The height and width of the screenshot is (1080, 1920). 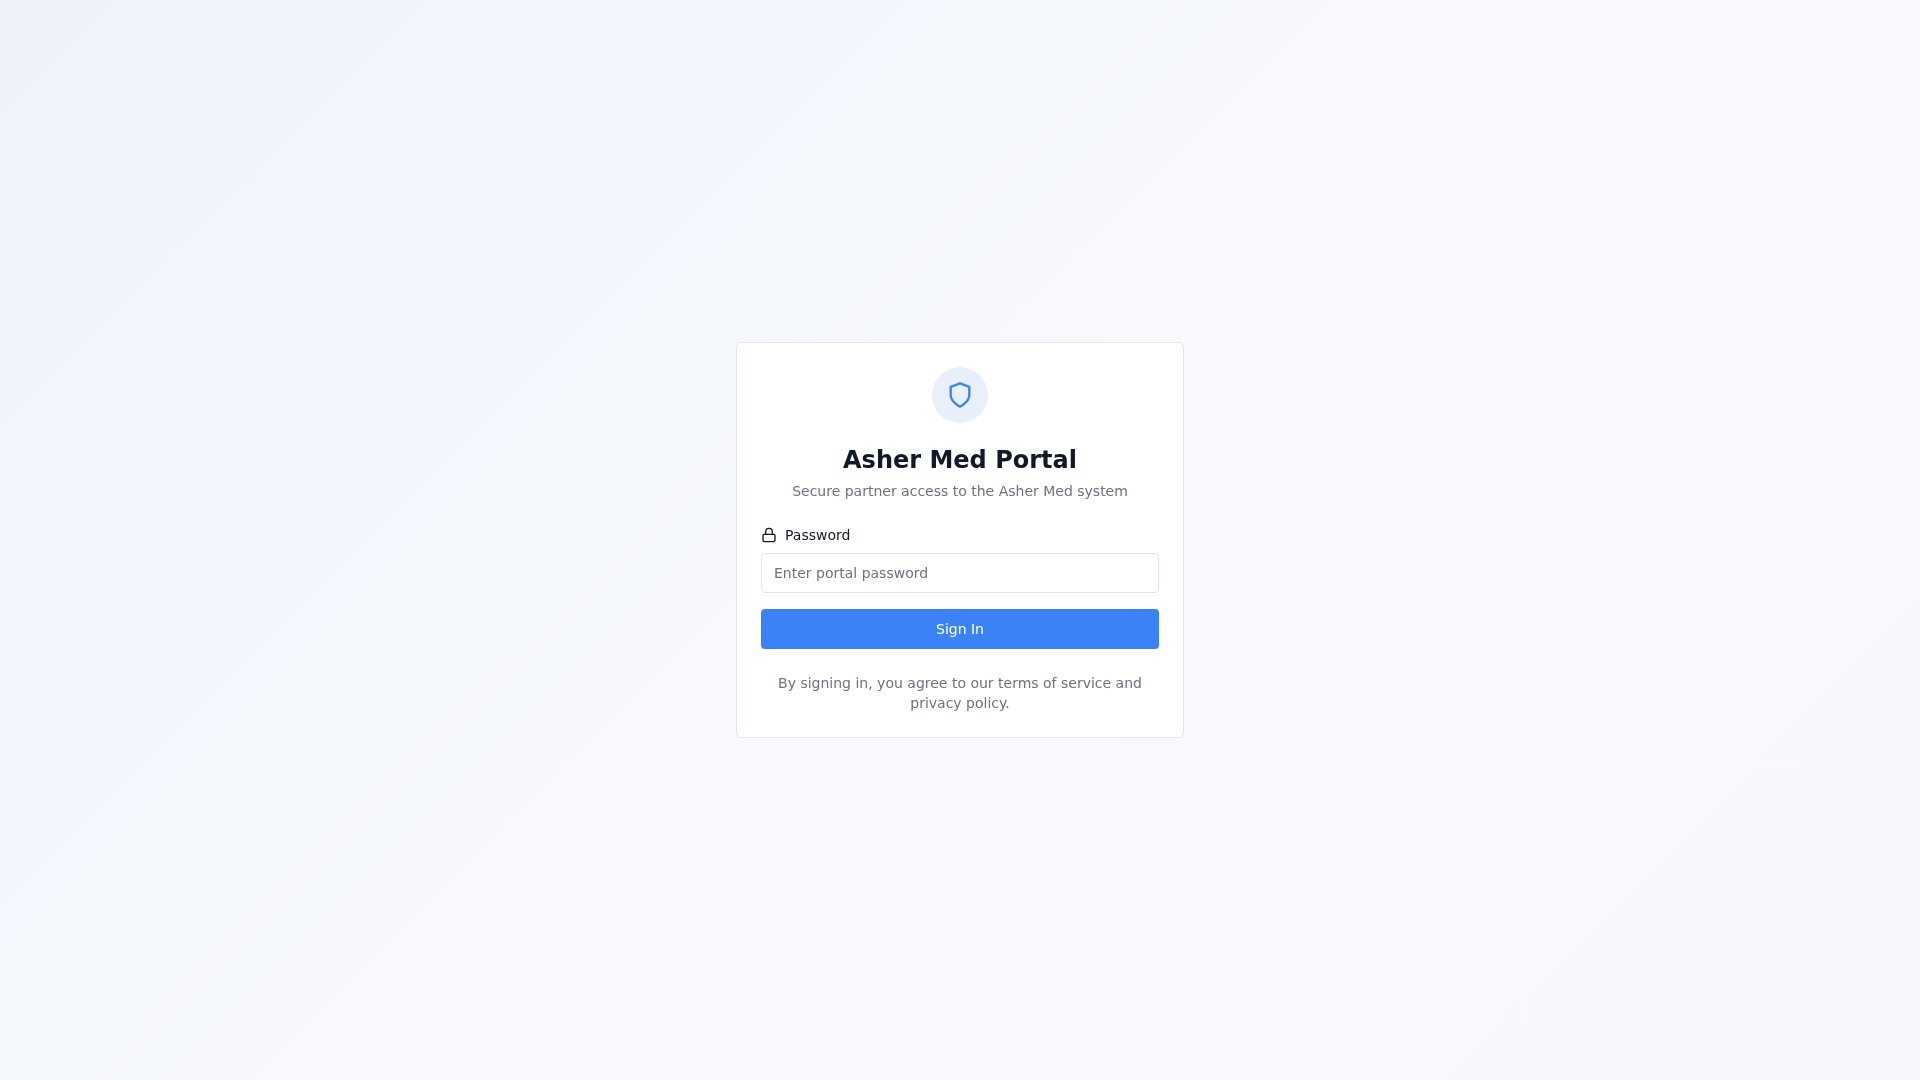 What do you see at coordinates (960, 573) in the screenshot?
I see `password-field: Enter portal password` at bounding box center [960, 573].